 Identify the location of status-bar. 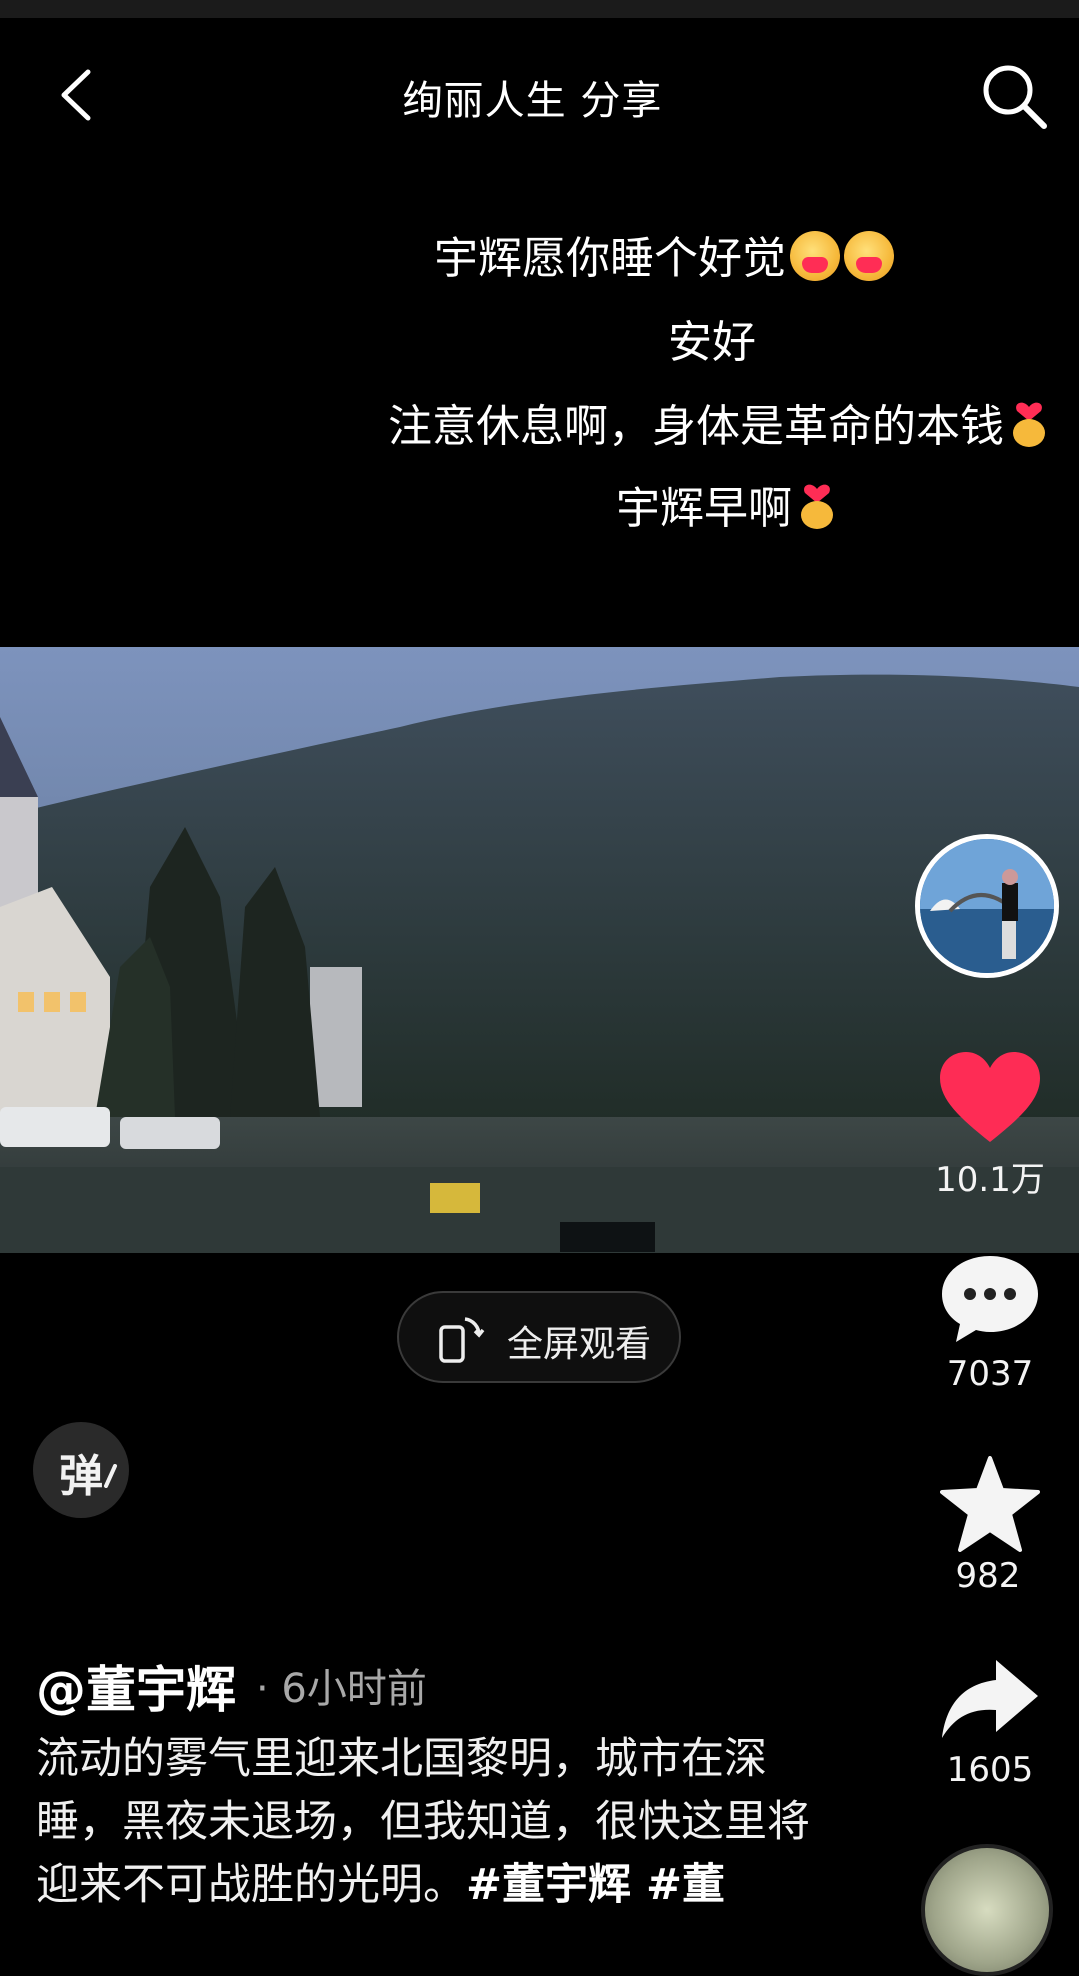
(539, 9).